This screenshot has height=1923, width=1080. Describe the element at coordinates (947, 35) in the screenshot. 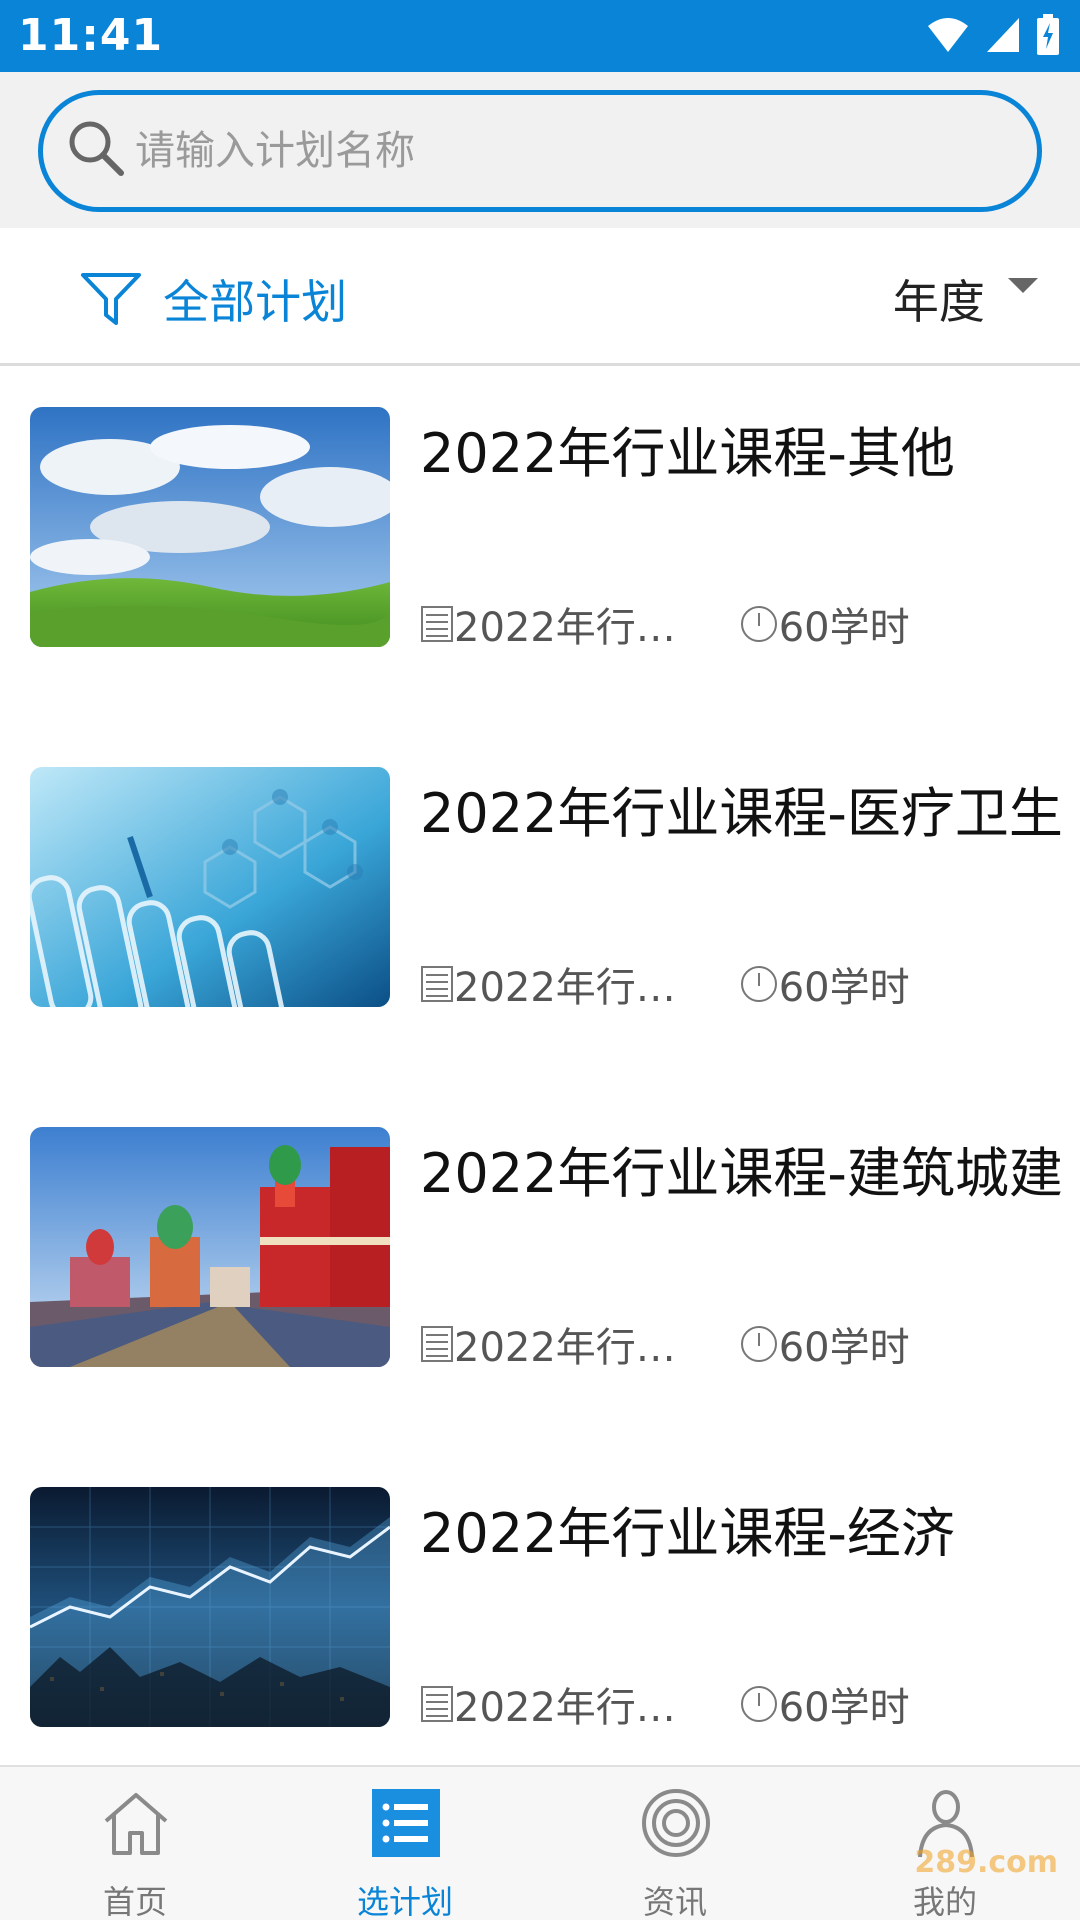

I see `wifi-icon` at that location.